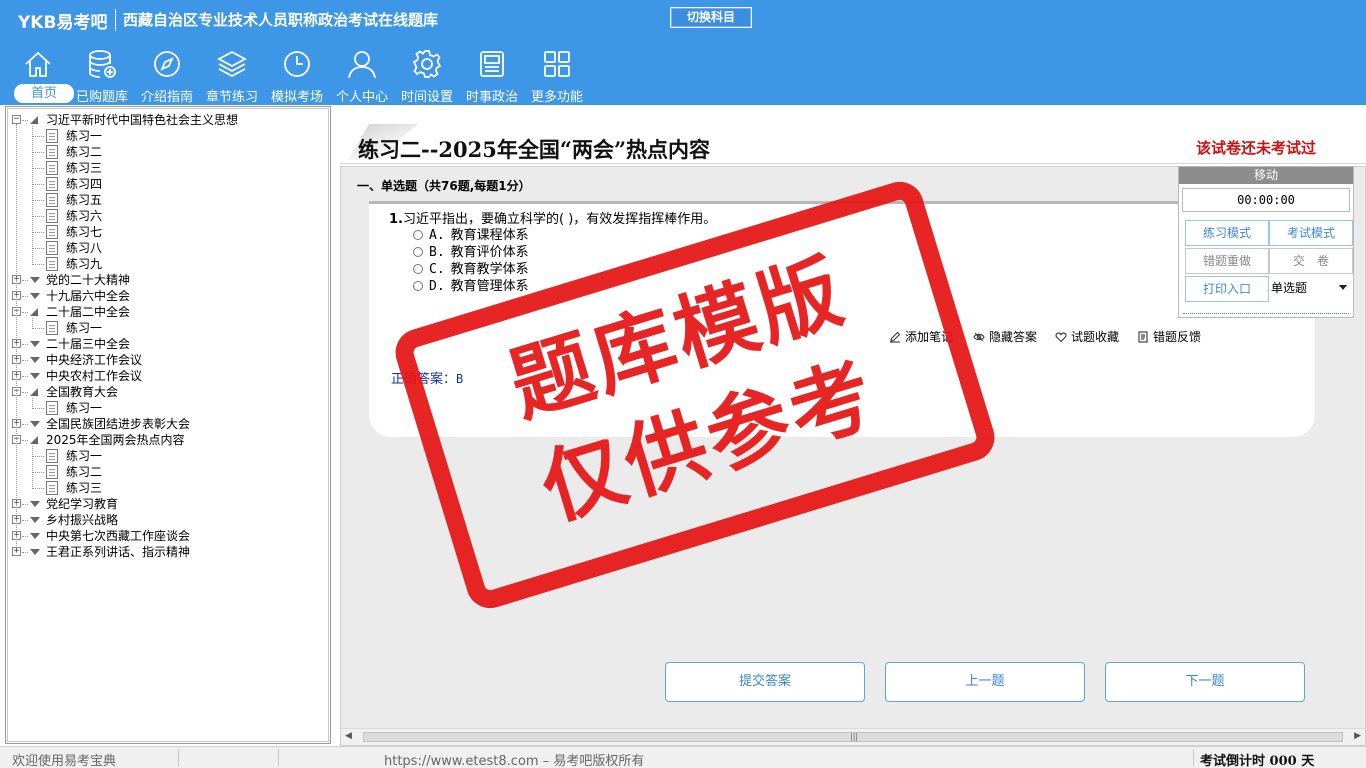 Image resolution: width=1366 pixels, height=768 pixels. Describe the element at coordinates (921, 336) in the screenshot. I see `add-note-button: 添加笔记` at that location.